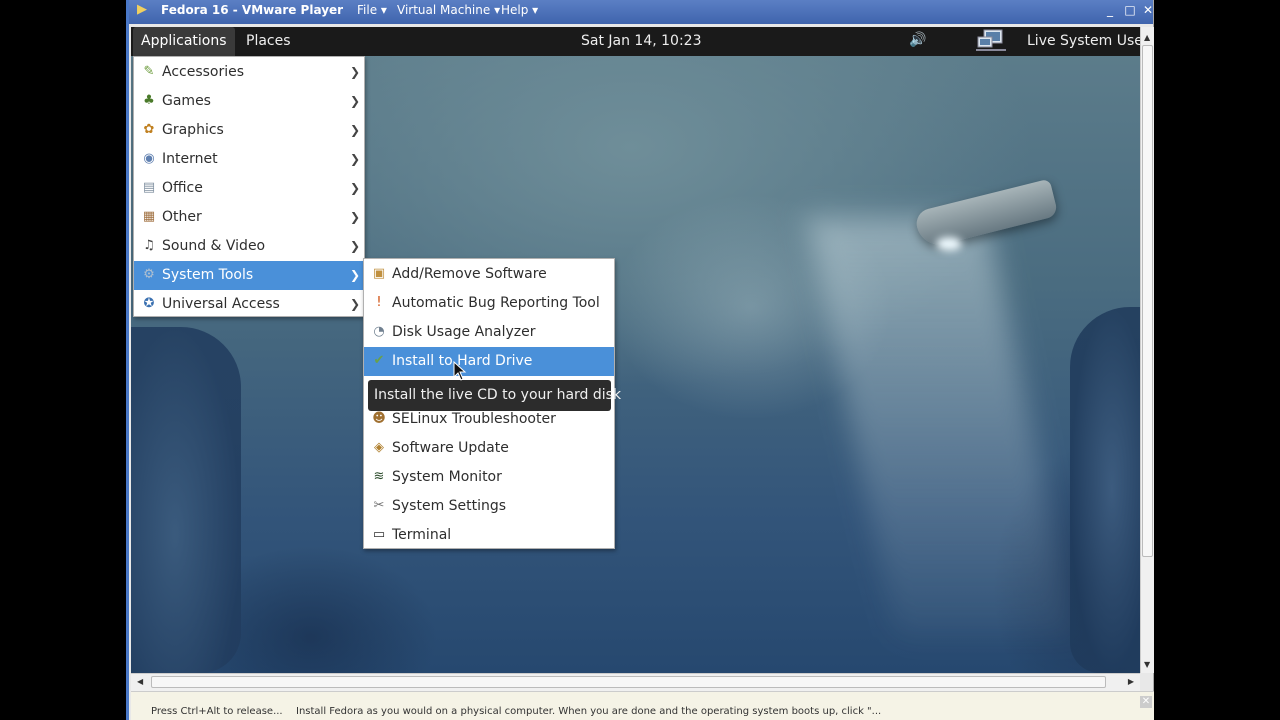 The width and height of the screenshot is (1280, 720). Describe the element at coordinates (379, 447) in the screenshot. I see `software-update-icon: ◈` at that location.